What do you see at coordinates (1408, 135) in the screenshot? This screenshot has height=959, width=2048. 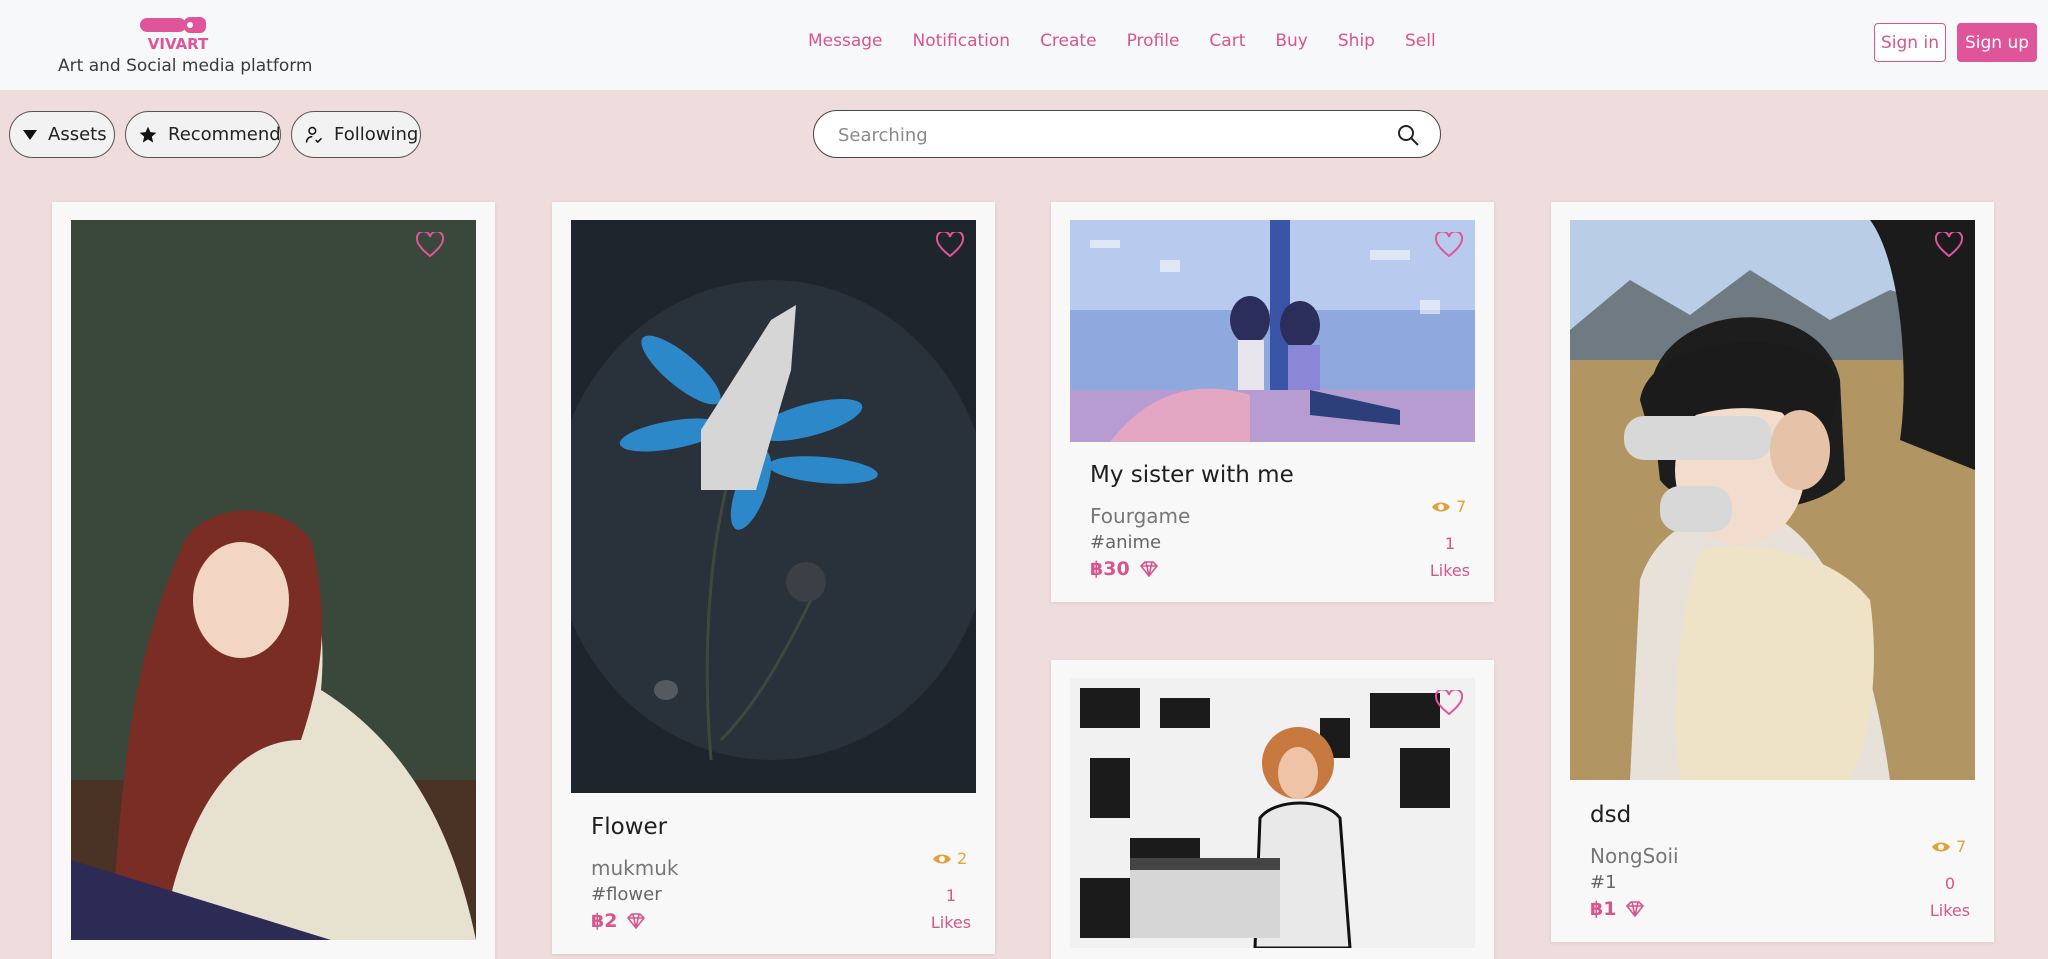 I see `search-icon` at bounding box center [1408, 135].